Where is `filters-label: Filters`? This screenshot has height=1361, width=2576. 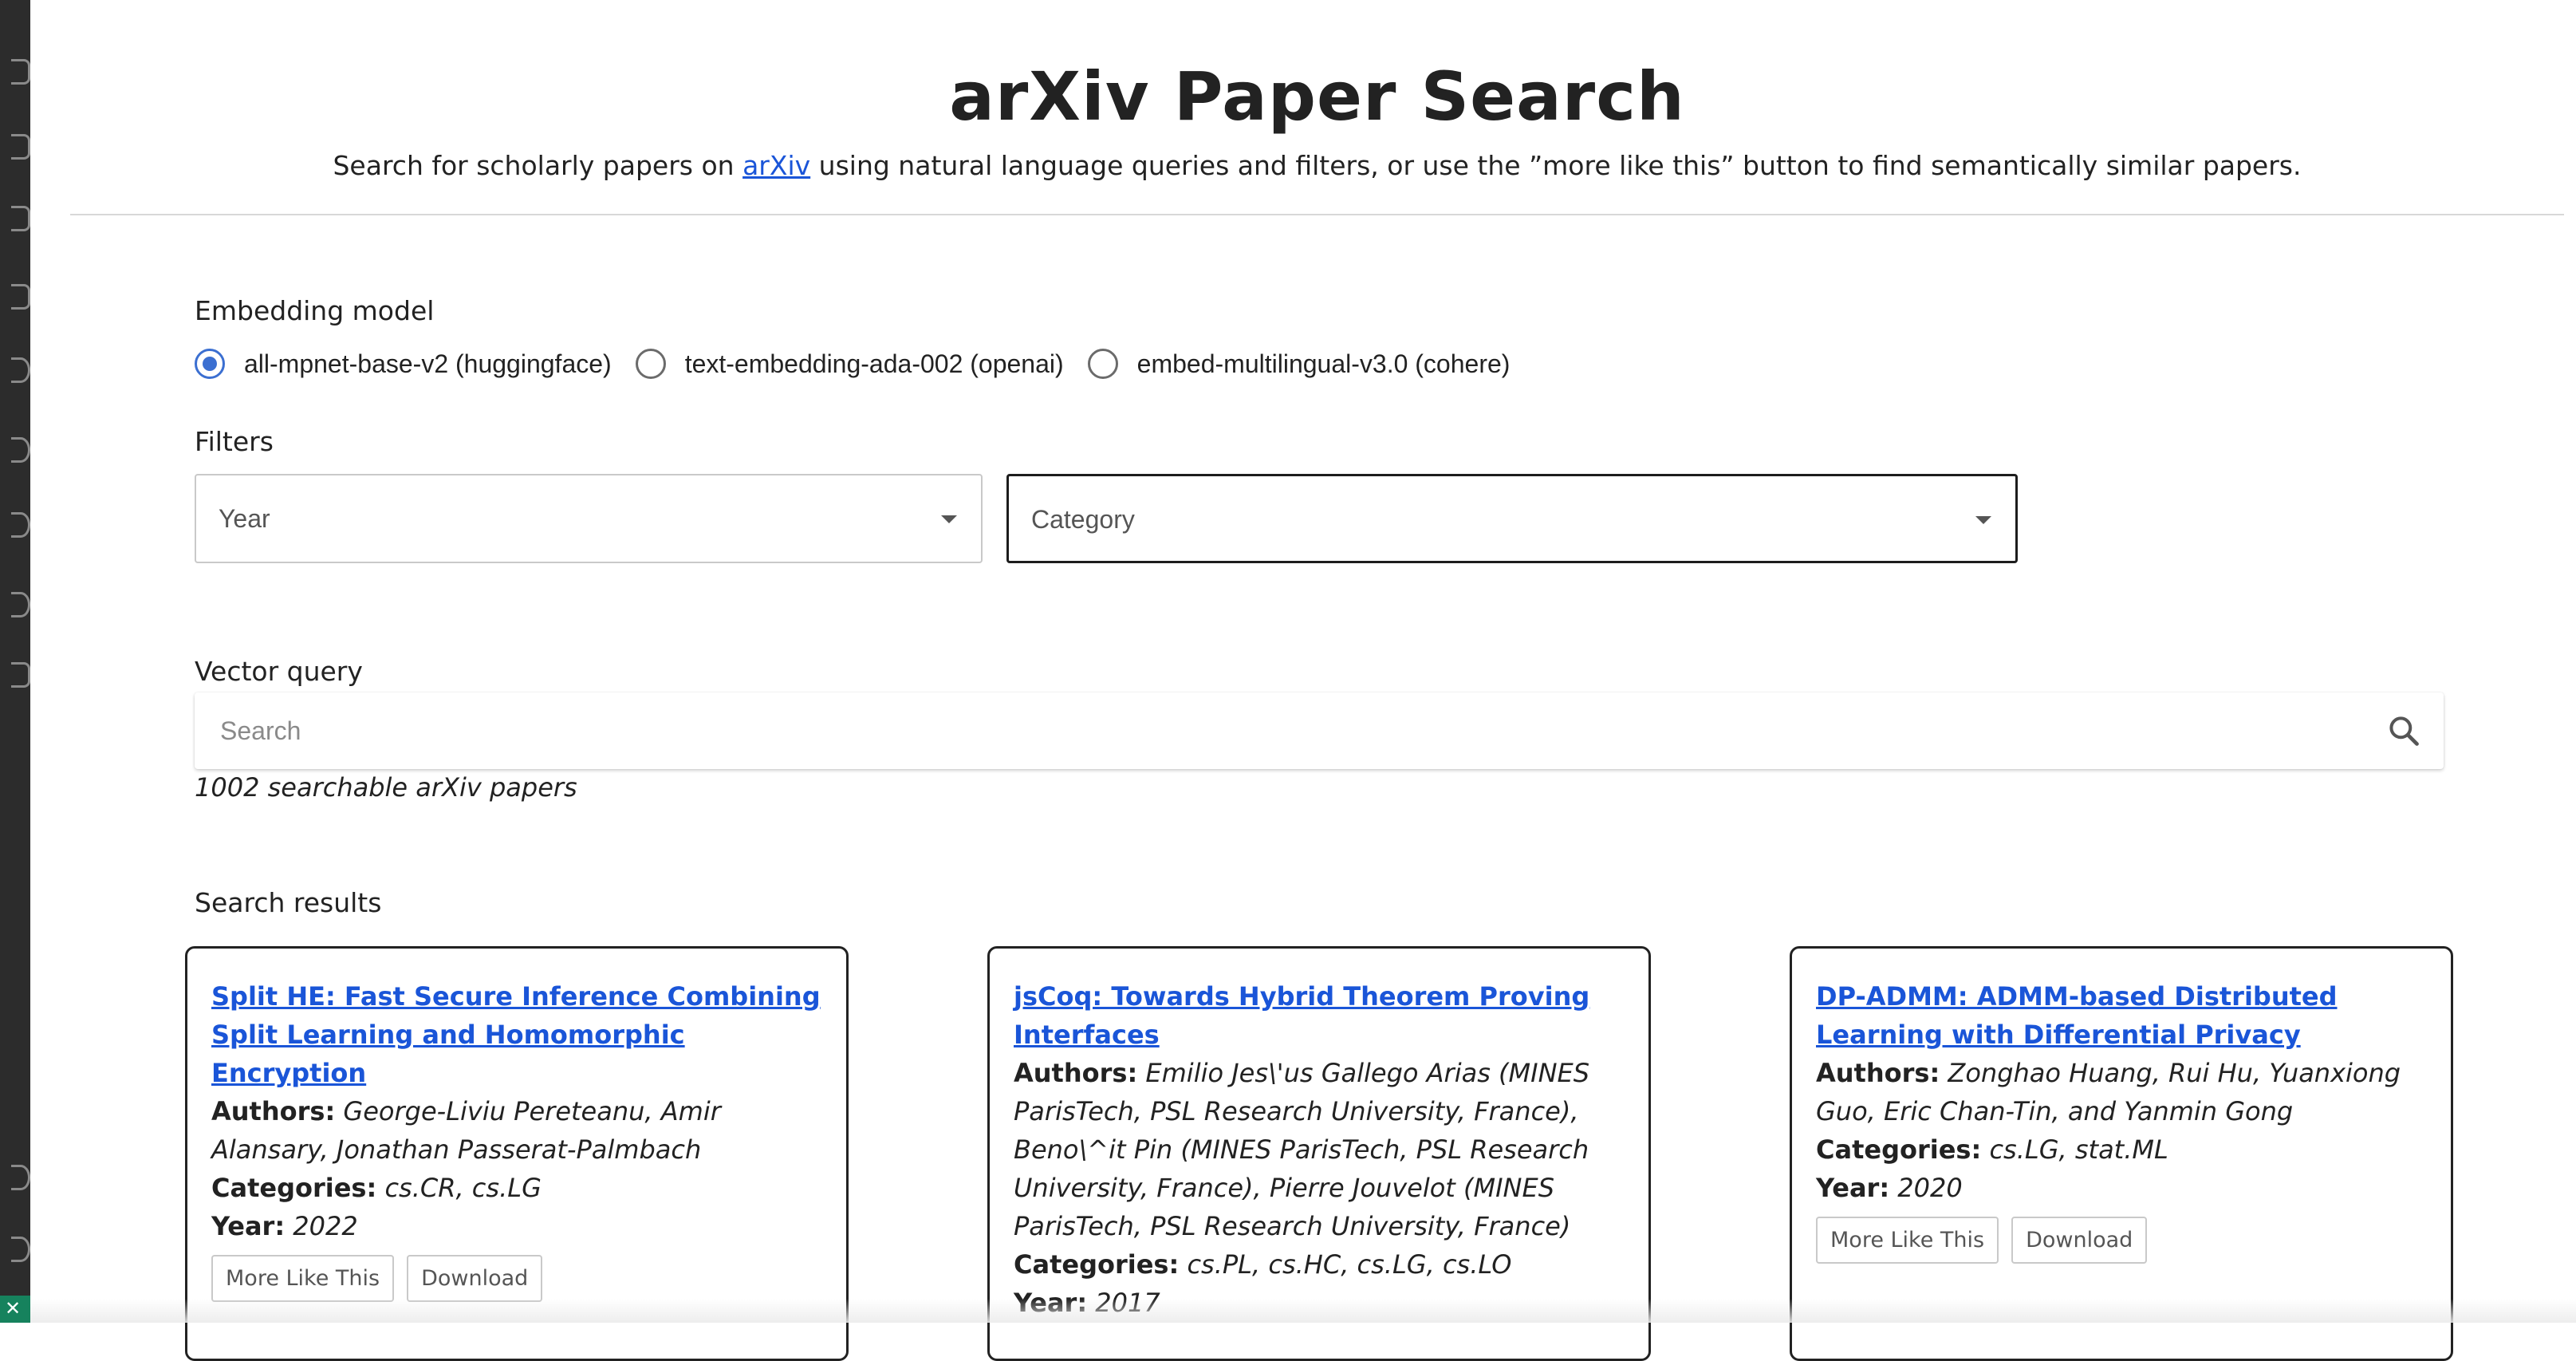
filters-label: Filters is located at coordinates (234, 441).